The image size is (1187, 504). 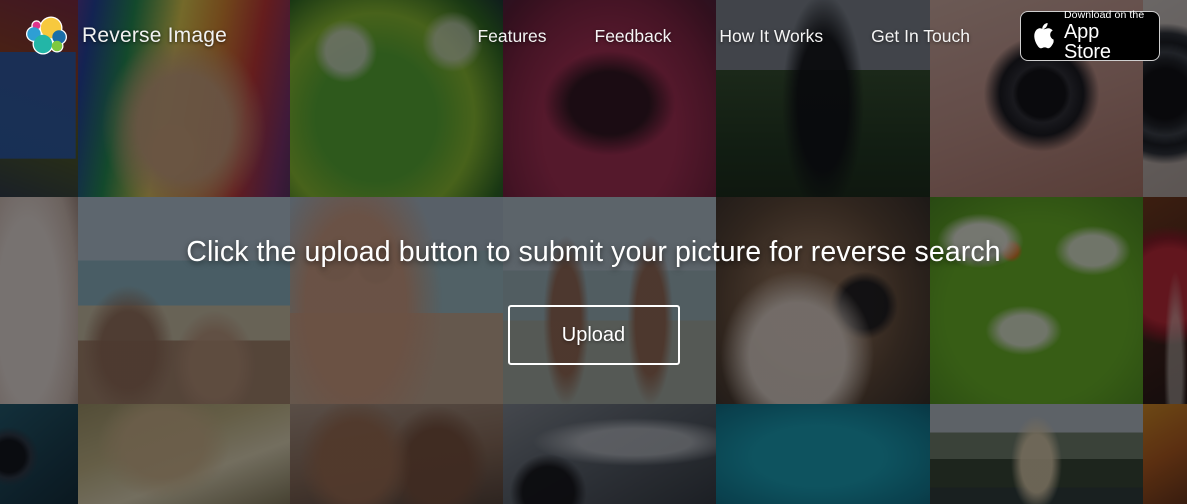 I want to click on app-store-download-button: Download on the App Store, so click(x=1090, y=36).